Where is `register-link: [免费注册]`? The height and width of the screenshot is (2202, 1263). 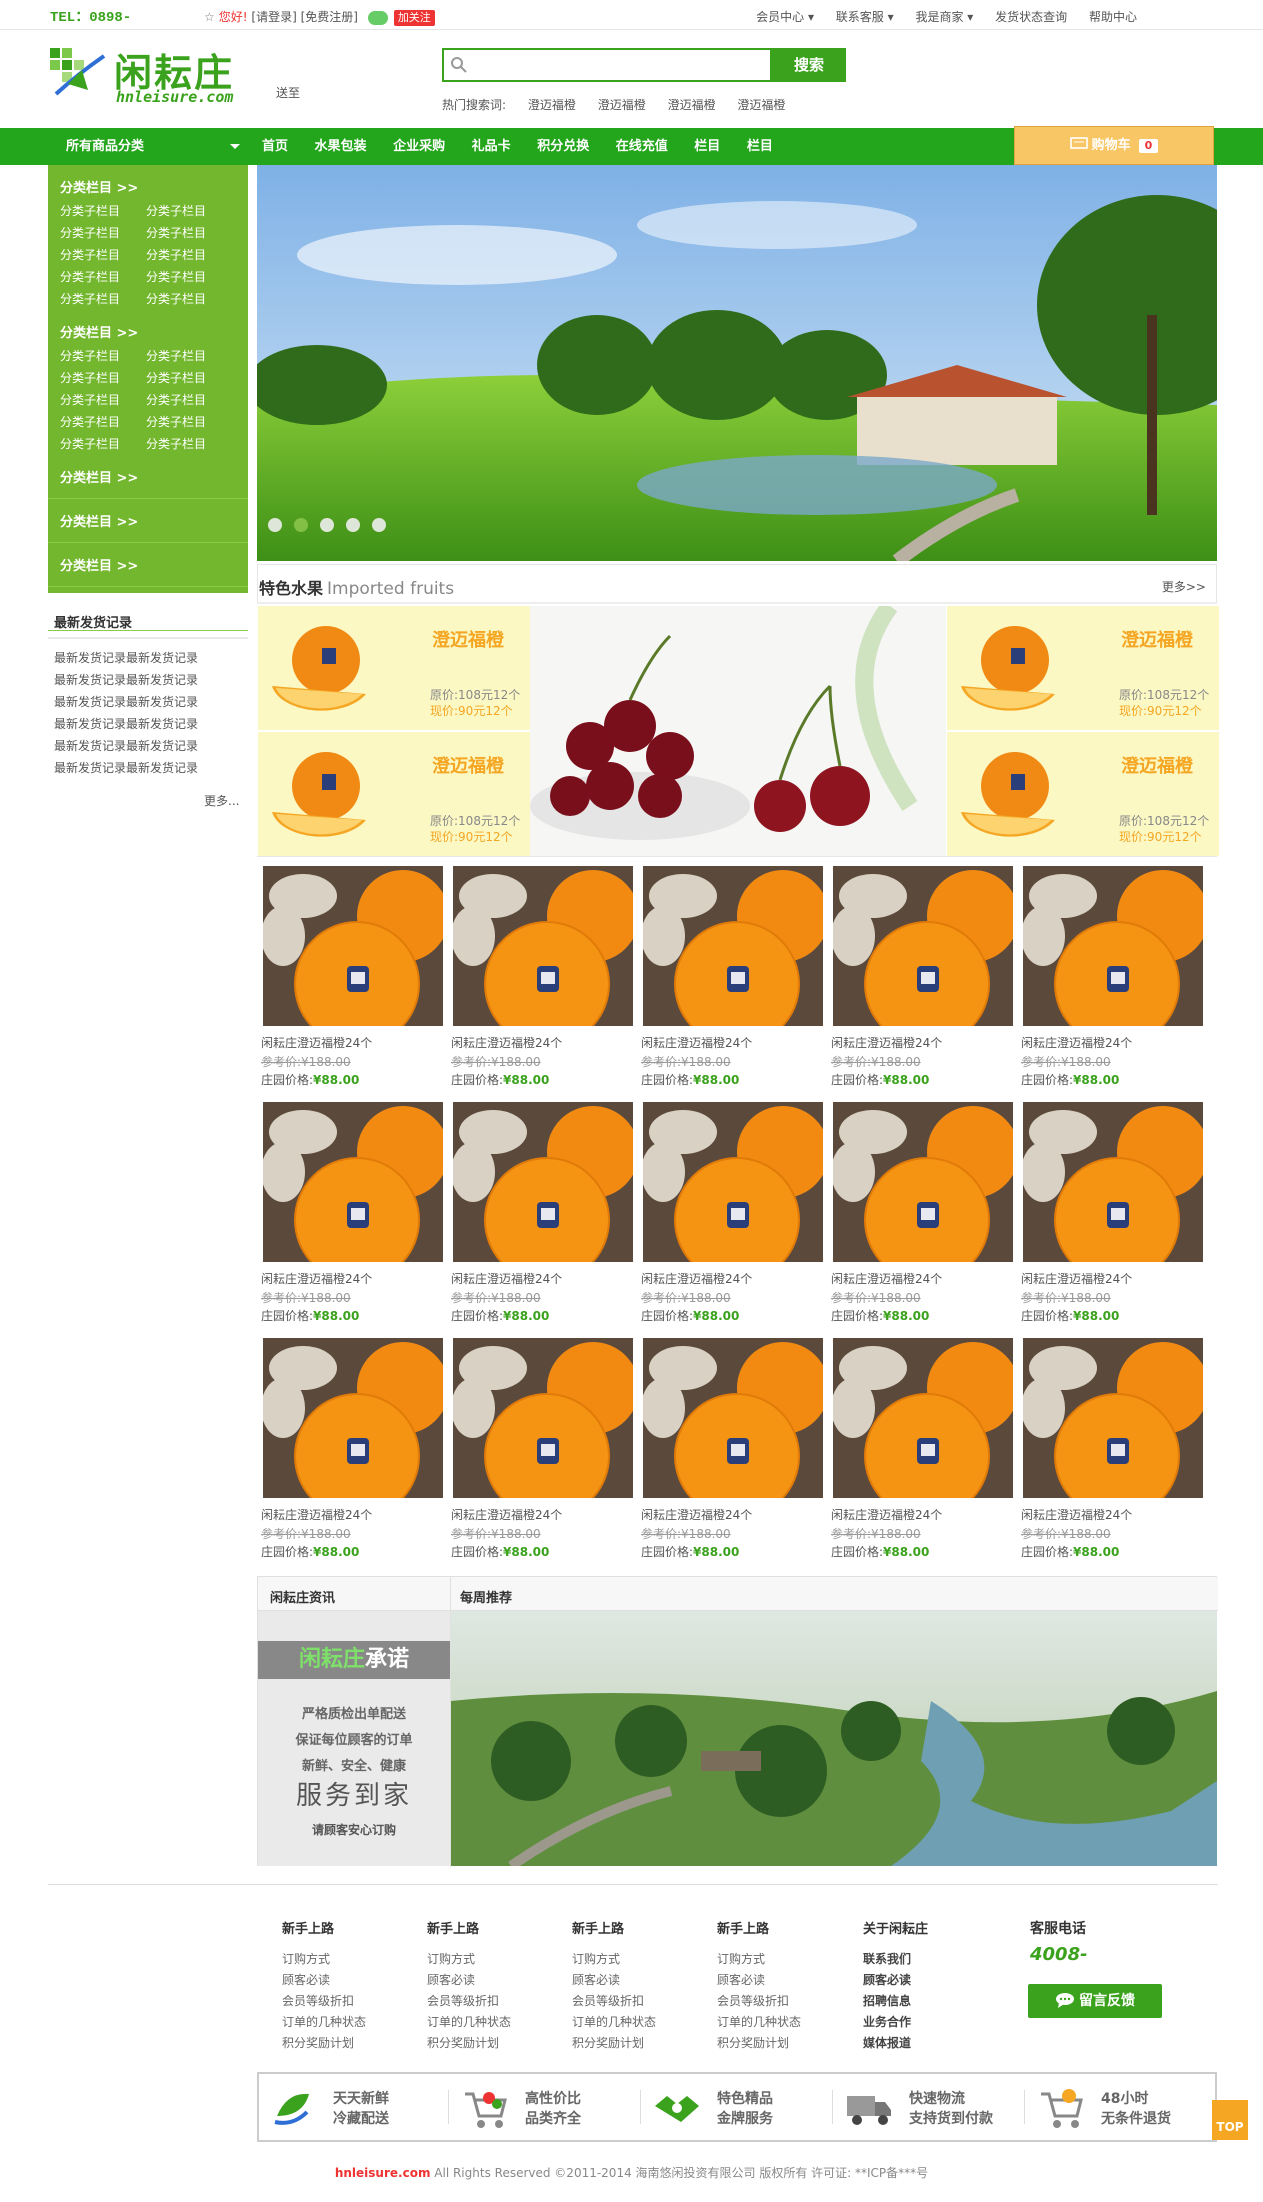
register-link: [免费注册] is located at coordinates (329, 17).